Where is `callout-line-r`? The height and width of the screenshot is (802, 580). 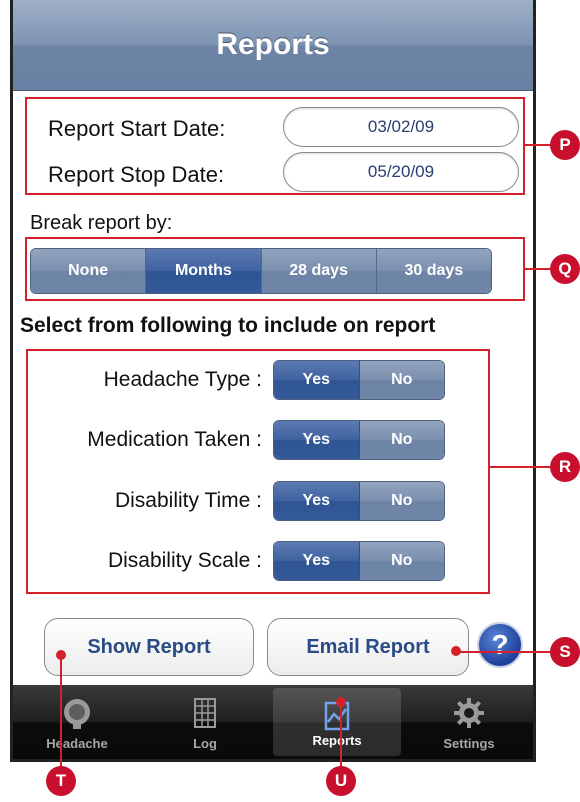 callout-line-r is located at coordinates (521, 467).